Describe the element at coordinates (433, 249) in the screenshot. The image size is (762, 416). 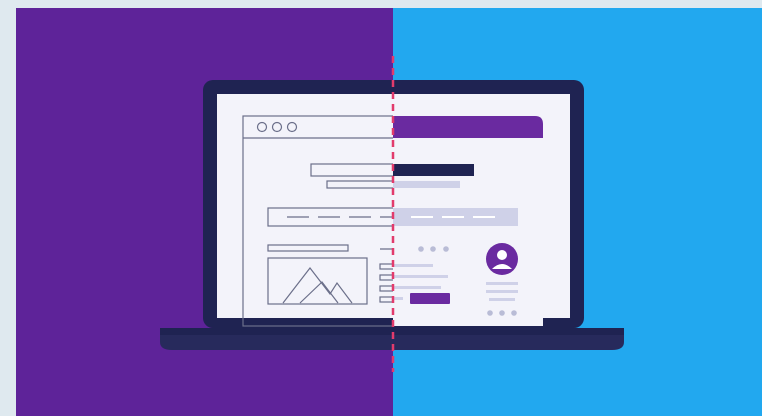
I see `design-dots` at that location.